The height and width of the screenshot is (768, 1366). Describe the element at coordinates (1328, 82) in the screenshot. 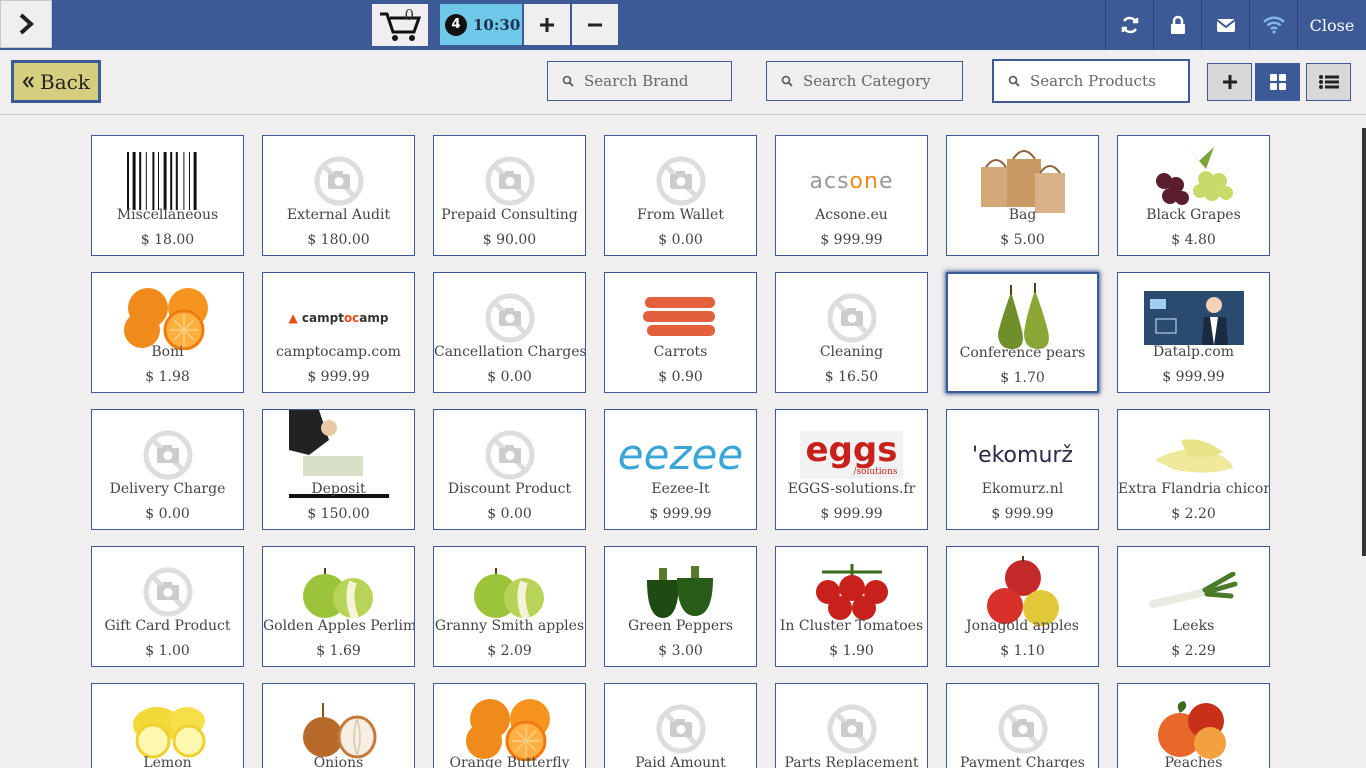

I see `list-view-button` at that location.